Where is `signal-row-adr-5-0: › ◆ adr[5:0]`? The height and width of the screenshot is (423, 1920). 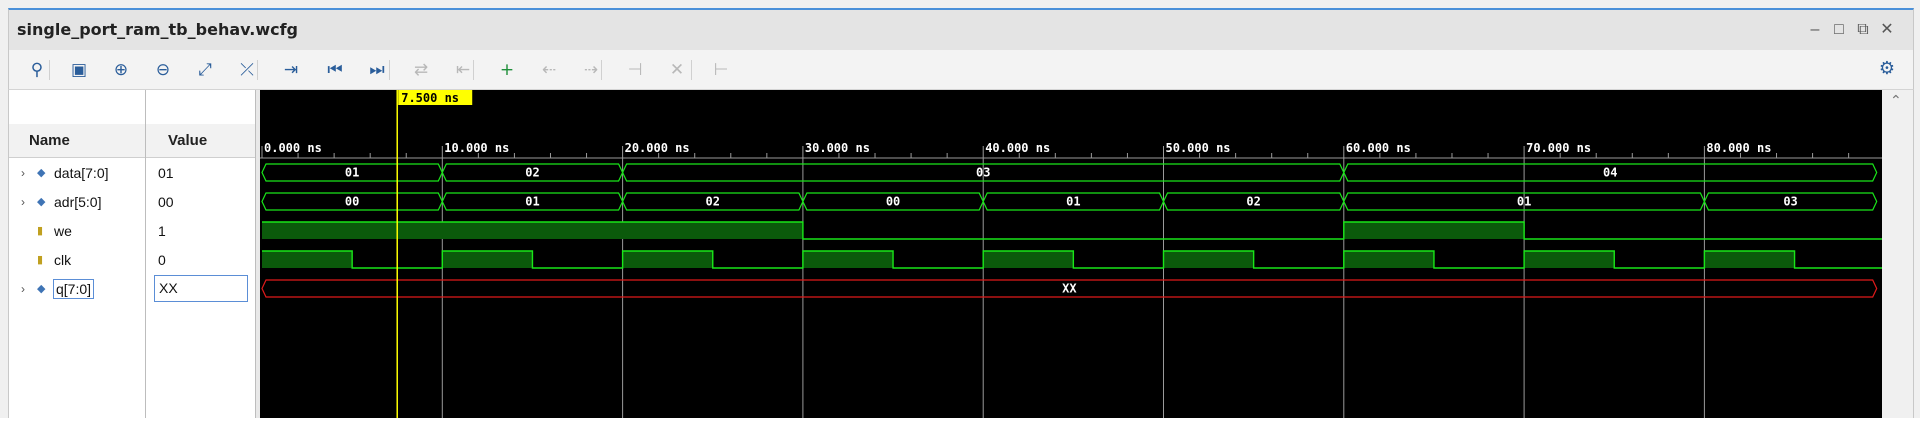
signal-row-adr-5-0: › ◆ adr[5:0] is located at coordinates (78, 201).